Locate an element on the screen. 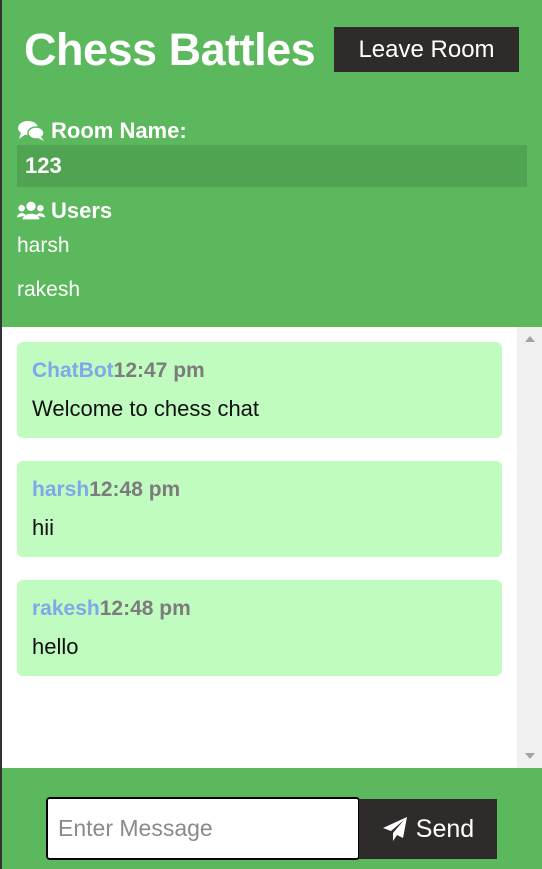 This screenshot has width=542, height=869. send-button-label: Send is located at coordinates (445, 828).